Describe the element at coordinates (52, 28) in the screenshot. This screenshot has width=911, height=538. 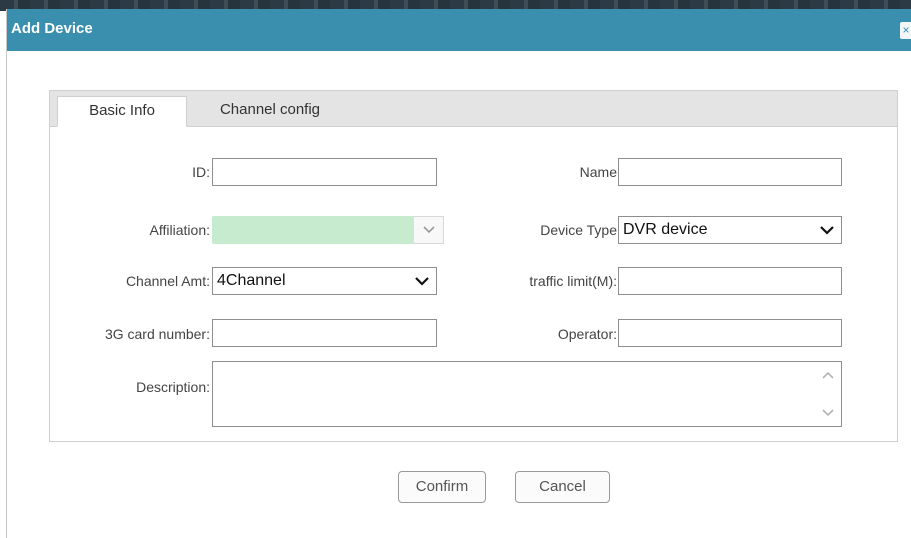
I see `dialog-title: Add Device` at that location.